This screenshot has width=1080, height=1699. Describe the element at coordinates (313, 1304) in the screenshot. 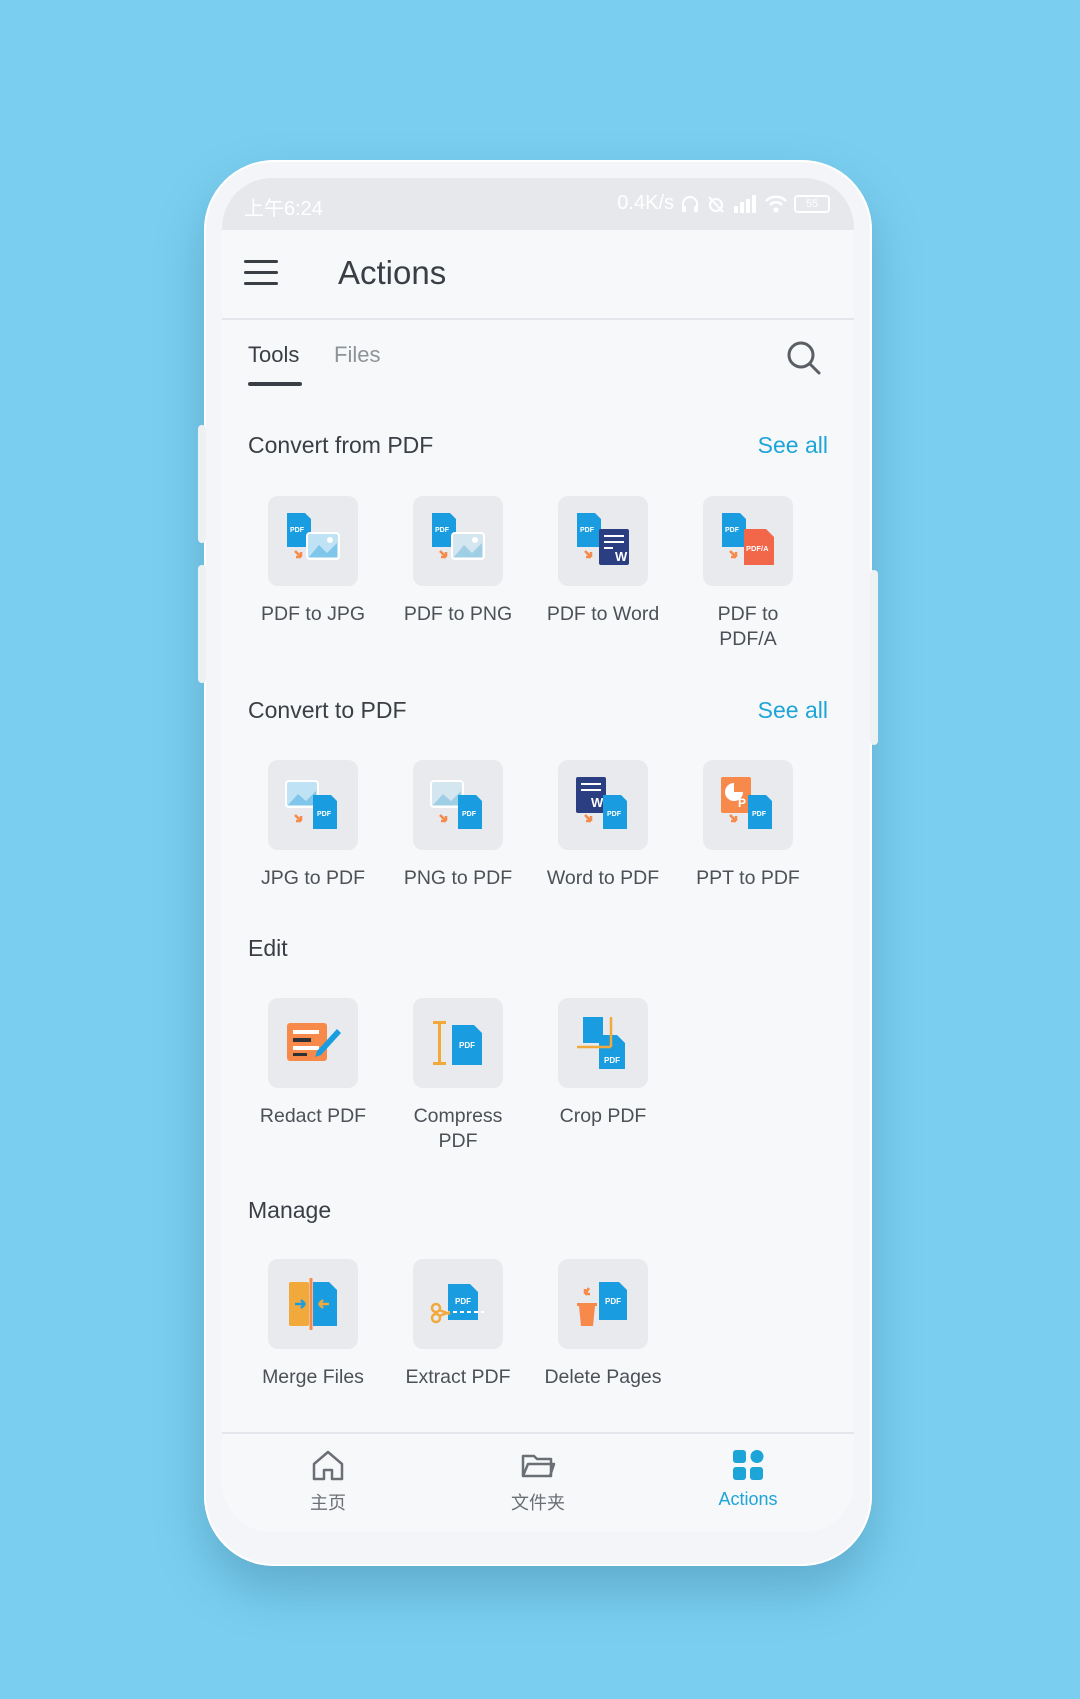

I see `merge-files-icon` at that location.